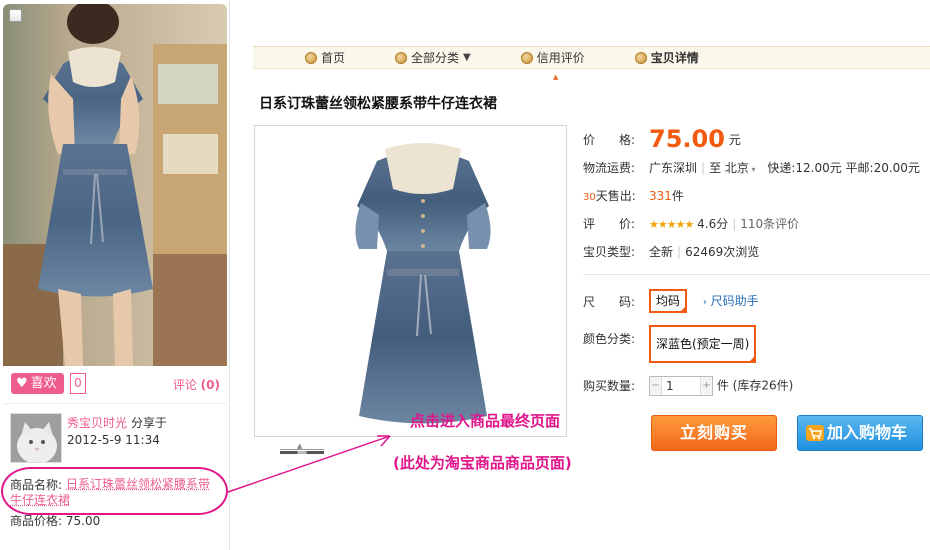  What do you see at coordinates (311, 57) in the screenshot?
I see `home-icon` at bounding box center [311, 57].